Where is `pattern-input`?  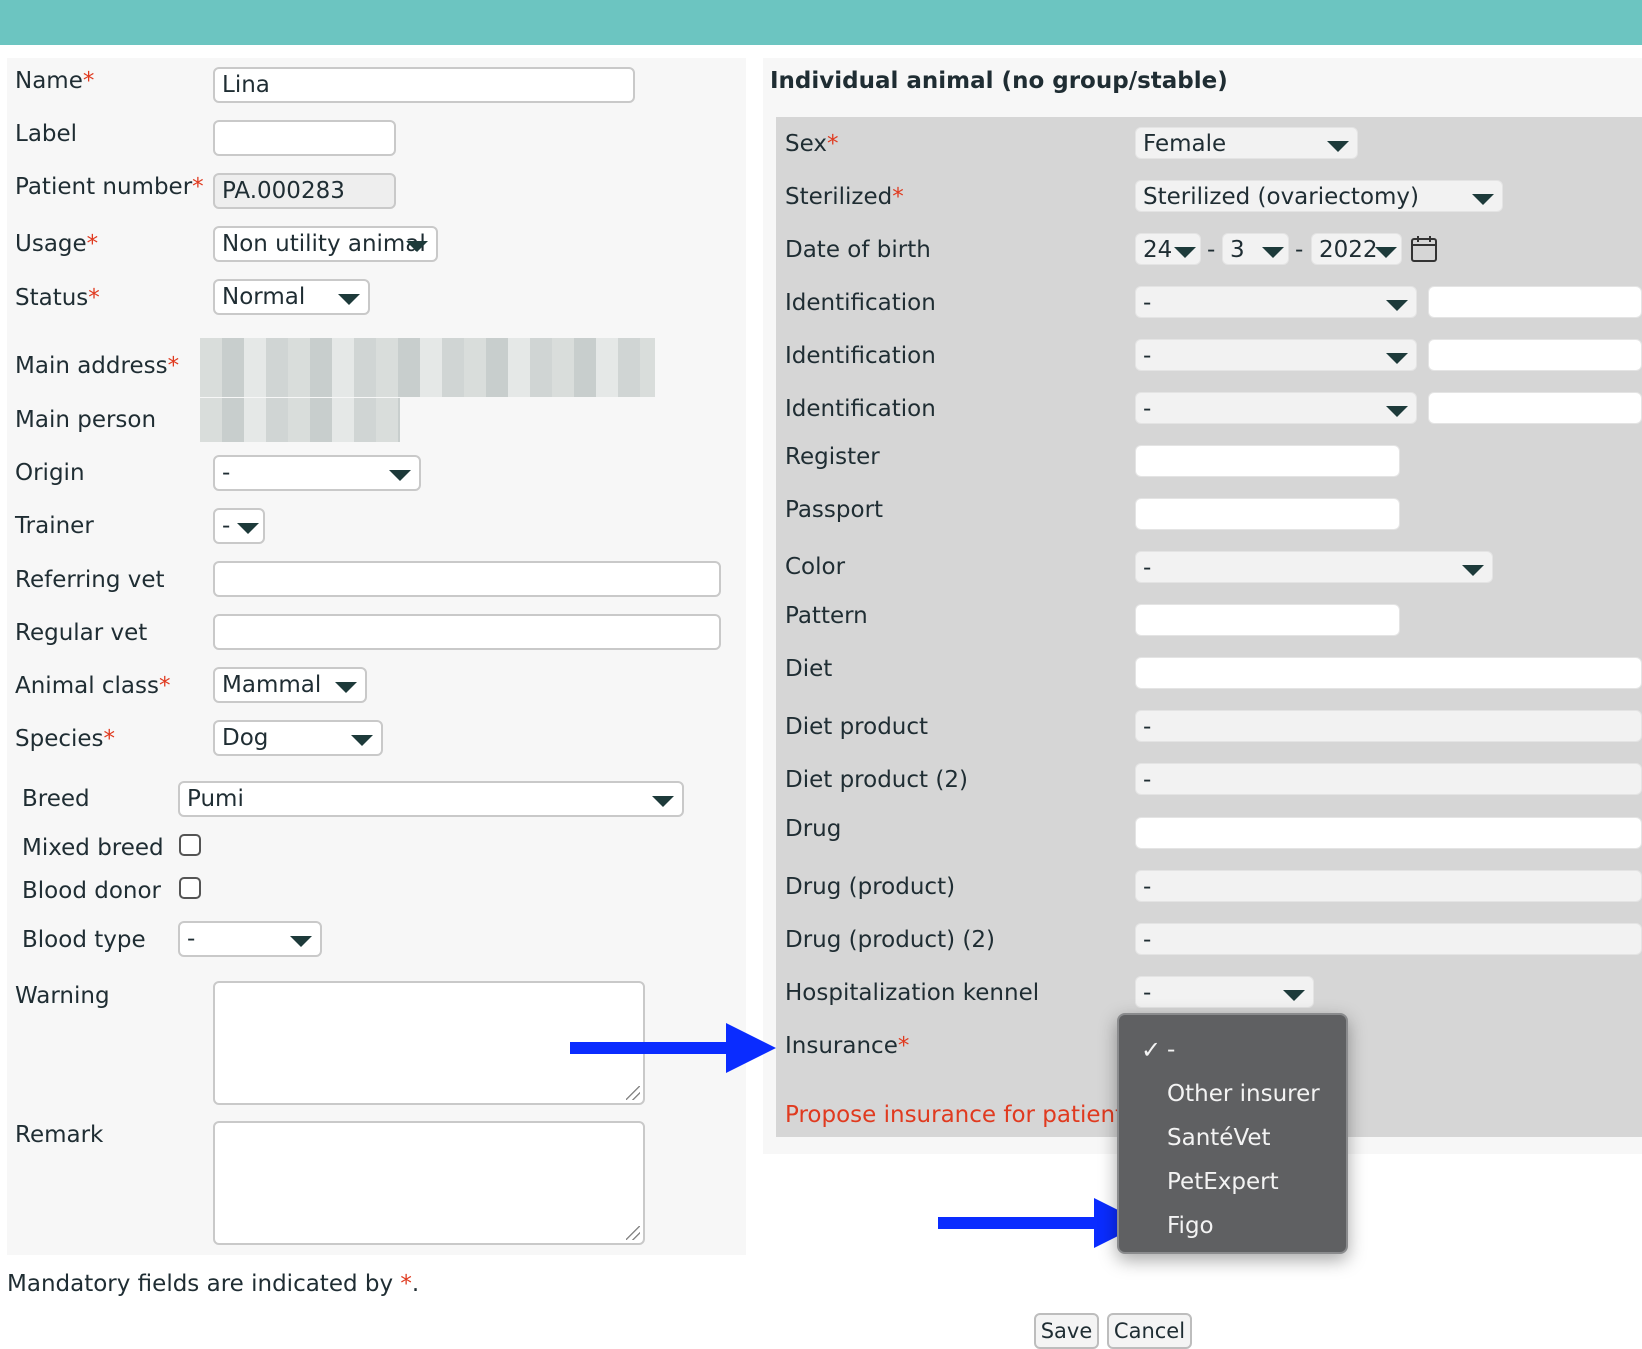 pattern-input is located at coordinates (1267, 620).